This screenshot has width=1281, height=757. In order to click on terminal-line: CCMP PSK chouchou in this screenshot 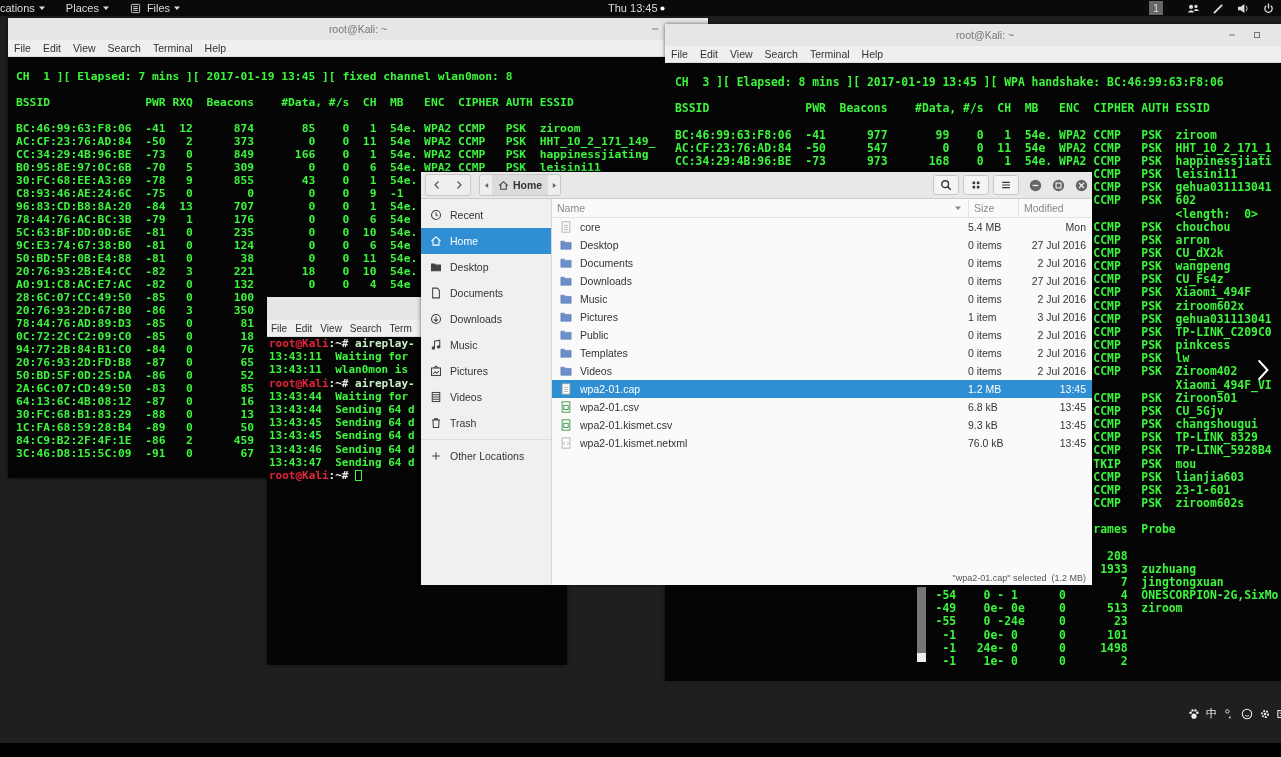, I will do `click(1162, 227)`.